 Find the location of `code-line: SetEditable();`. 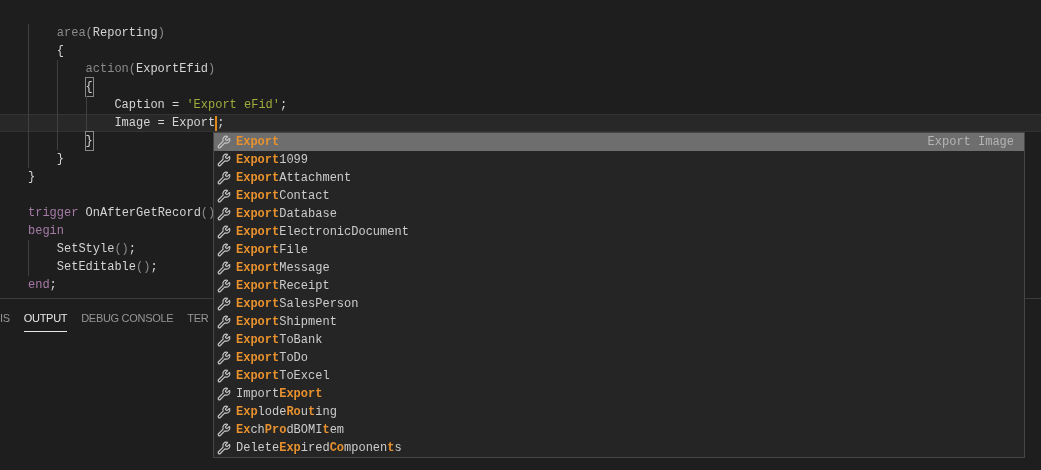

code-line: SetEditable(); is located at coordinates (107, 267).